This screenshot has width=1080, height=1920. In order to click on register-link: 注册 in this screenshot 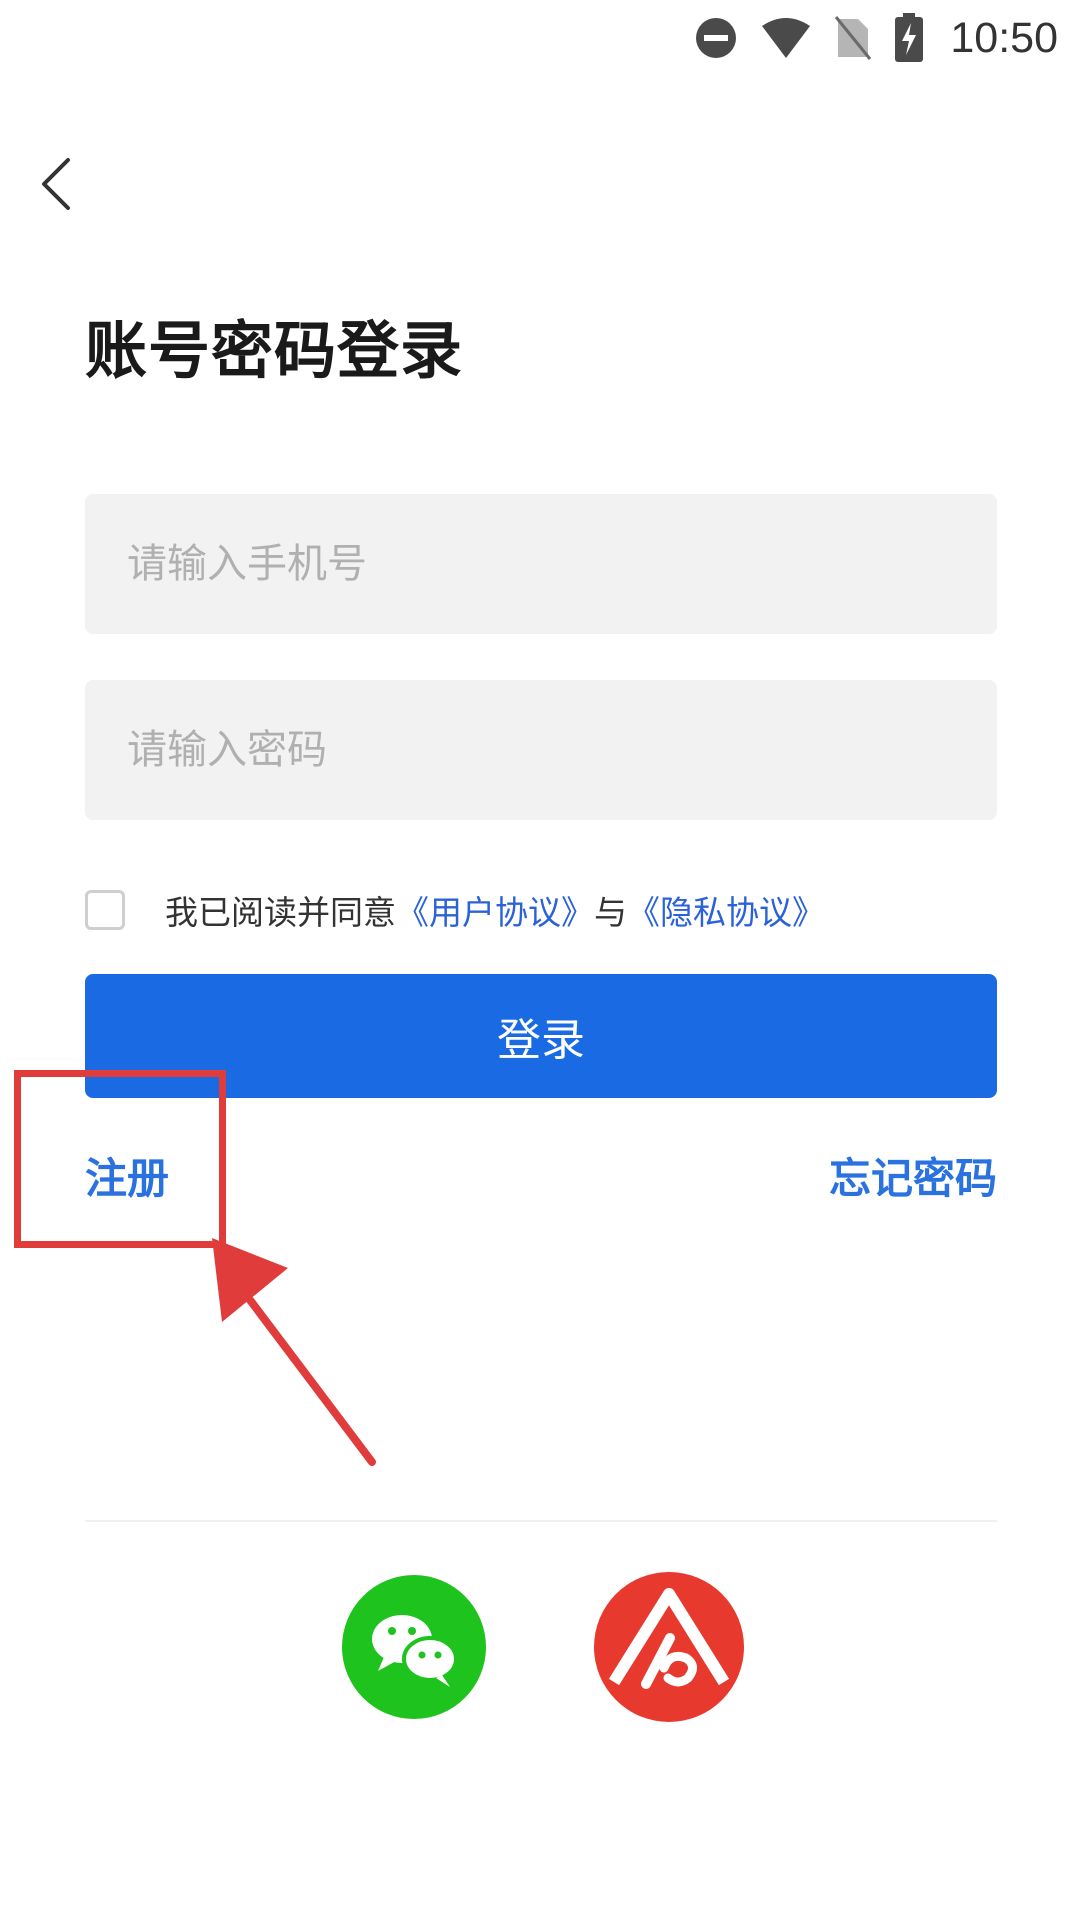, I will do `click(127, 1175)`.